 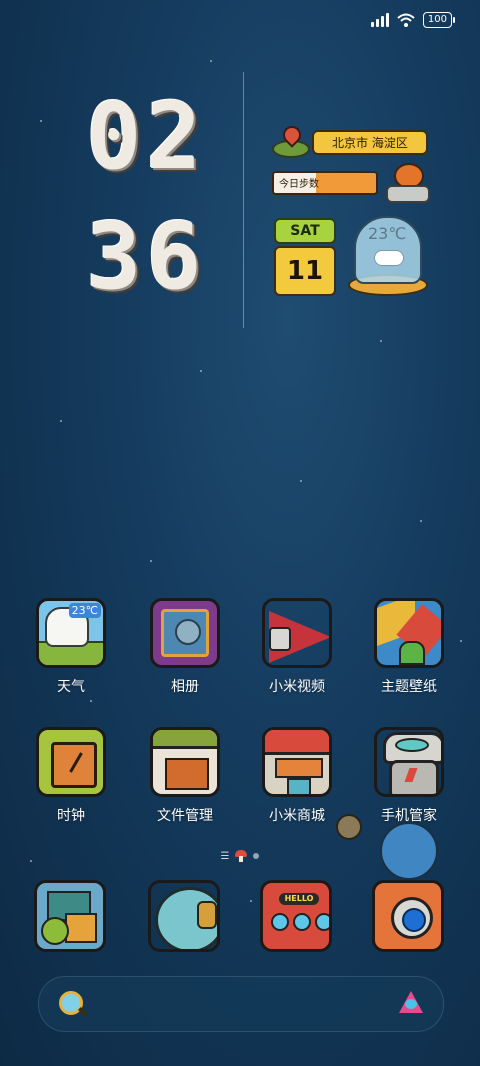 What do you see at coordinates (409, 633) in the screenshot?
I see `themes-icon` at bounding box center [409, 633].